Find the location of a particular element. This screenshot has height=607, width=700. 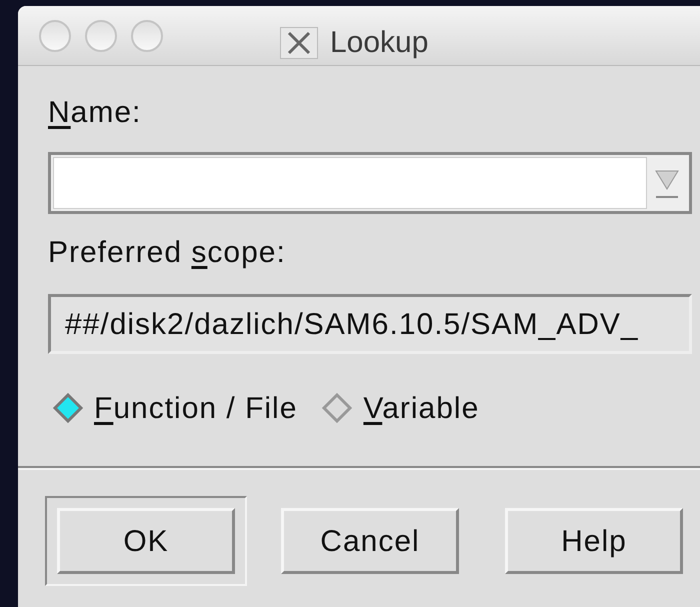

x-app-icon is located at coordinates (299, 42).